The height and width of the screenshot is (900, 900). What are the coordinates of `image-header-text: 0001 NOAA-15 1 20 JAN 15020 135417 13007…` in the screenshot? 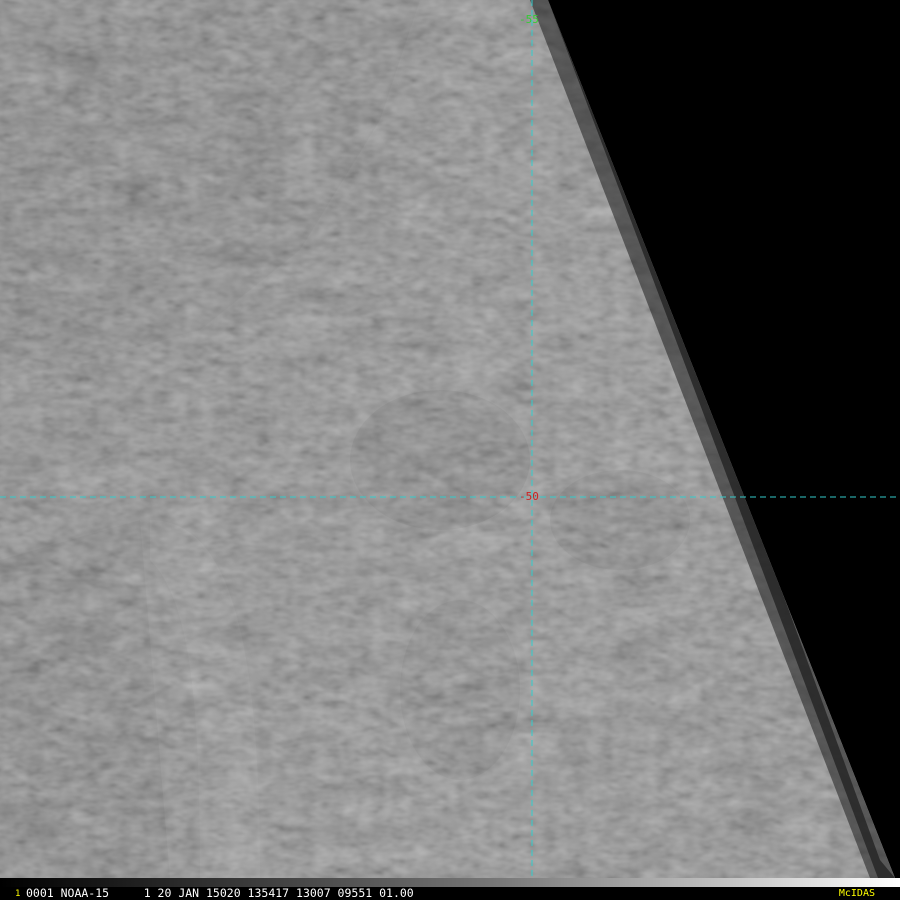 It's located at (220, 893).